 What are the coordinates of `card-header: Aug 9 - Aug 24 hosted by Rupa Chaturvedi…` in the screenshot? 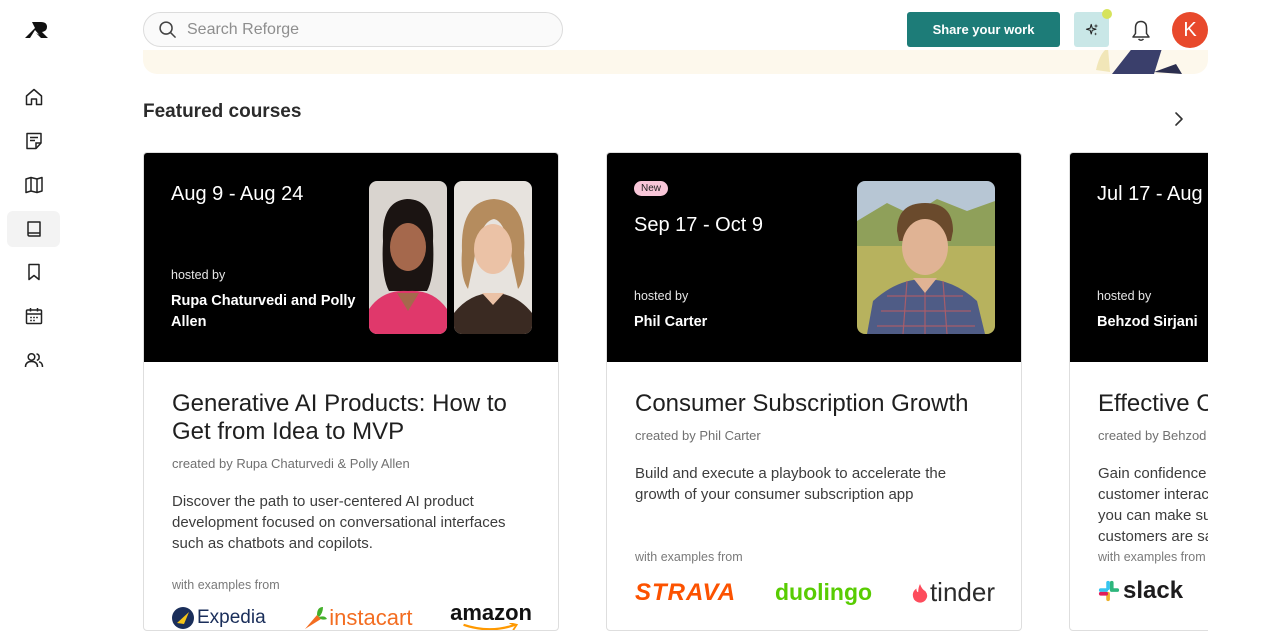 It's located at (351, 257).